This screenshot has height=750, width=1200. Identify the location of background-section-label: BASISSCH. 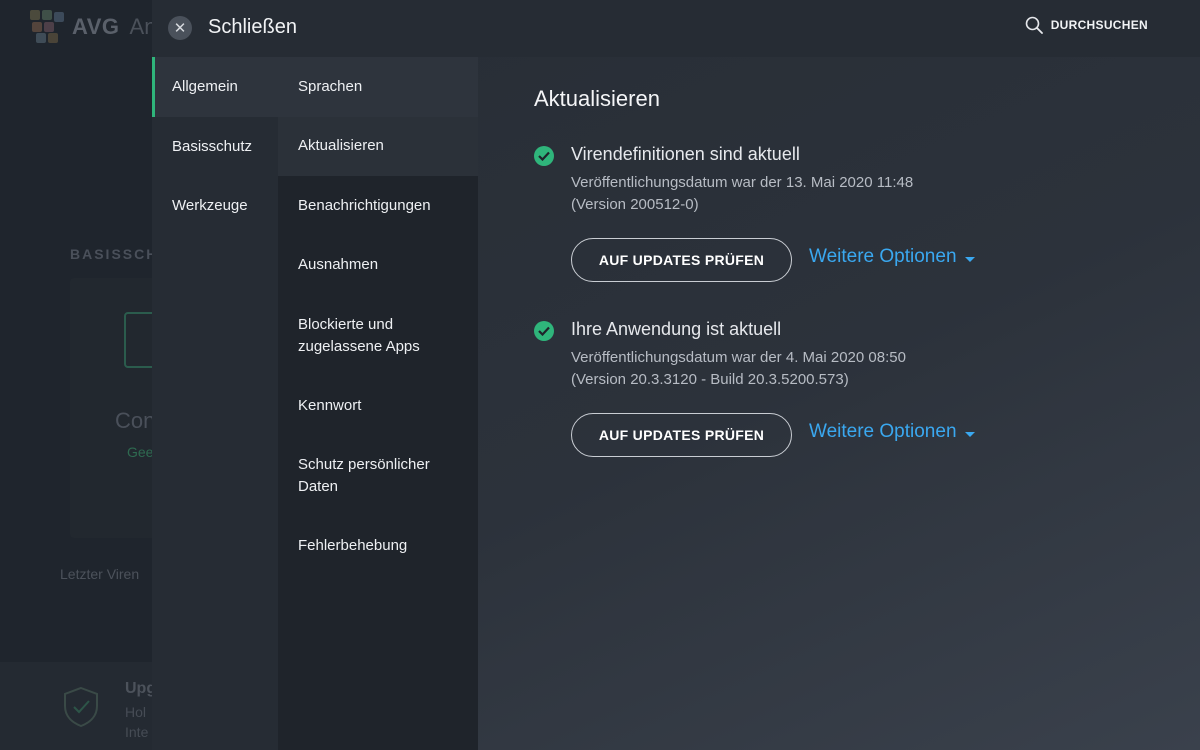
(114, 254).